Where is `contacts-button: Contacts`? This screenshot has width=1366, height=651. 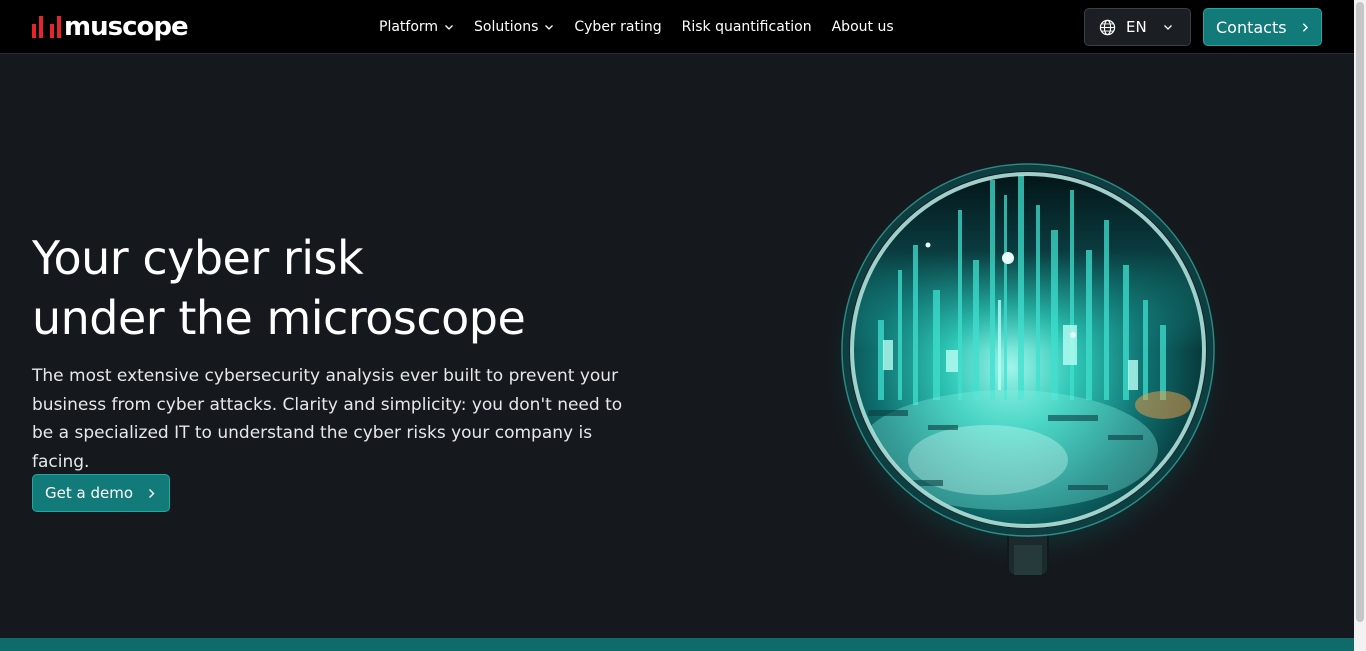
contacts-button: Contacts is located at coordinates (1262, 27).